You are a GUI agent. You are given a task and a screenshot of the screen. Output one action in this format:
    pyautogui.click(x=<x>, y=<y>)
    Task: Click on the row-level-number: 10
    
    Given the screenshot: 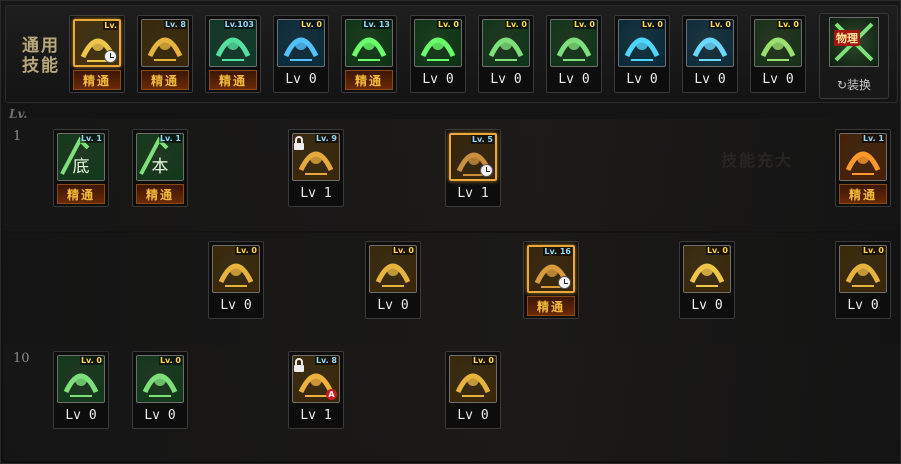 What is the action you would take?
    pyautogui.click(x=21, y=358)
    